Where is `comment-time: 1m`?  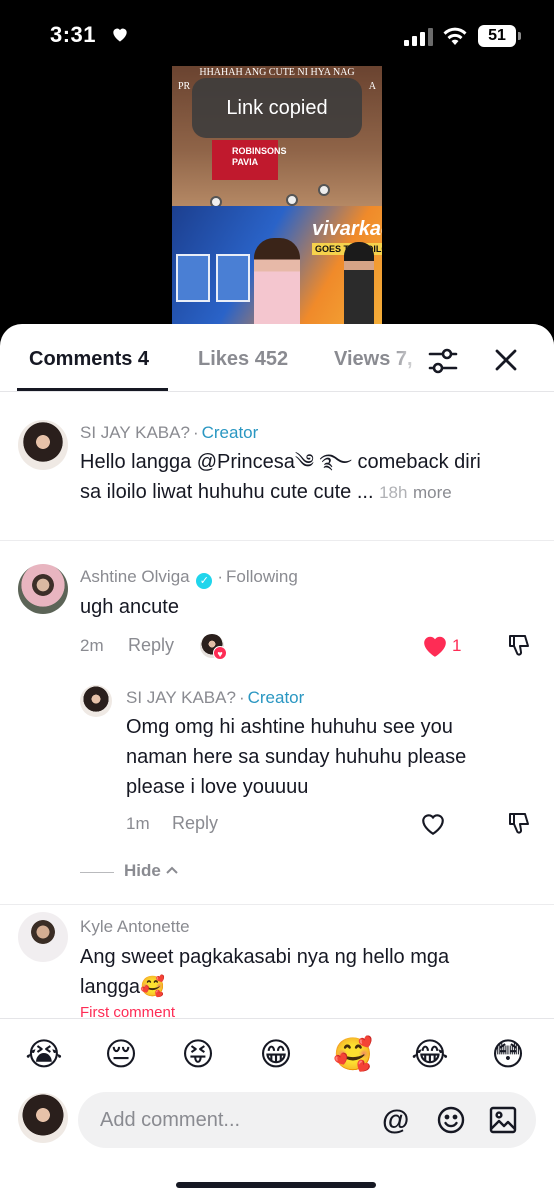
comment-time: 1m is located at coordinates (138, 823).